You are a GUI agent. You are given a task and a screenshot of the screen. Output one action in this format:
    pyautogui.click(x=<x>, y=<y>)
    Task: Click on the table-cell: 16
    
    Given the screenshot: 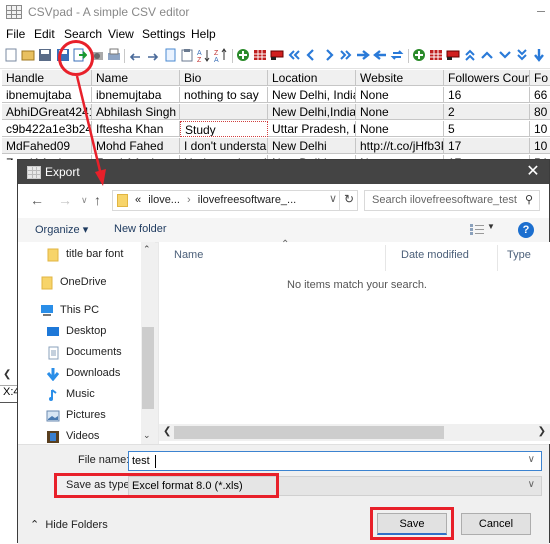 What is the action you would take?
    pyautogui.click(x=487, y=95)
    